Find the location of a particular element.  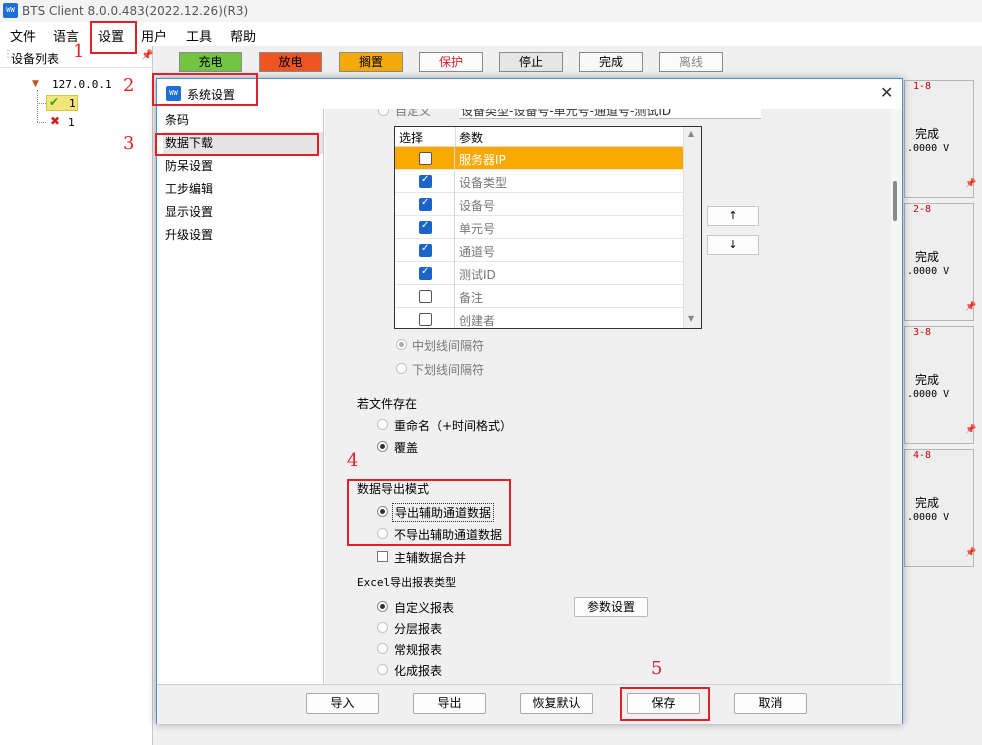

separator-dash-label: 中划线间隔符 is located at coordinates (448, 346).